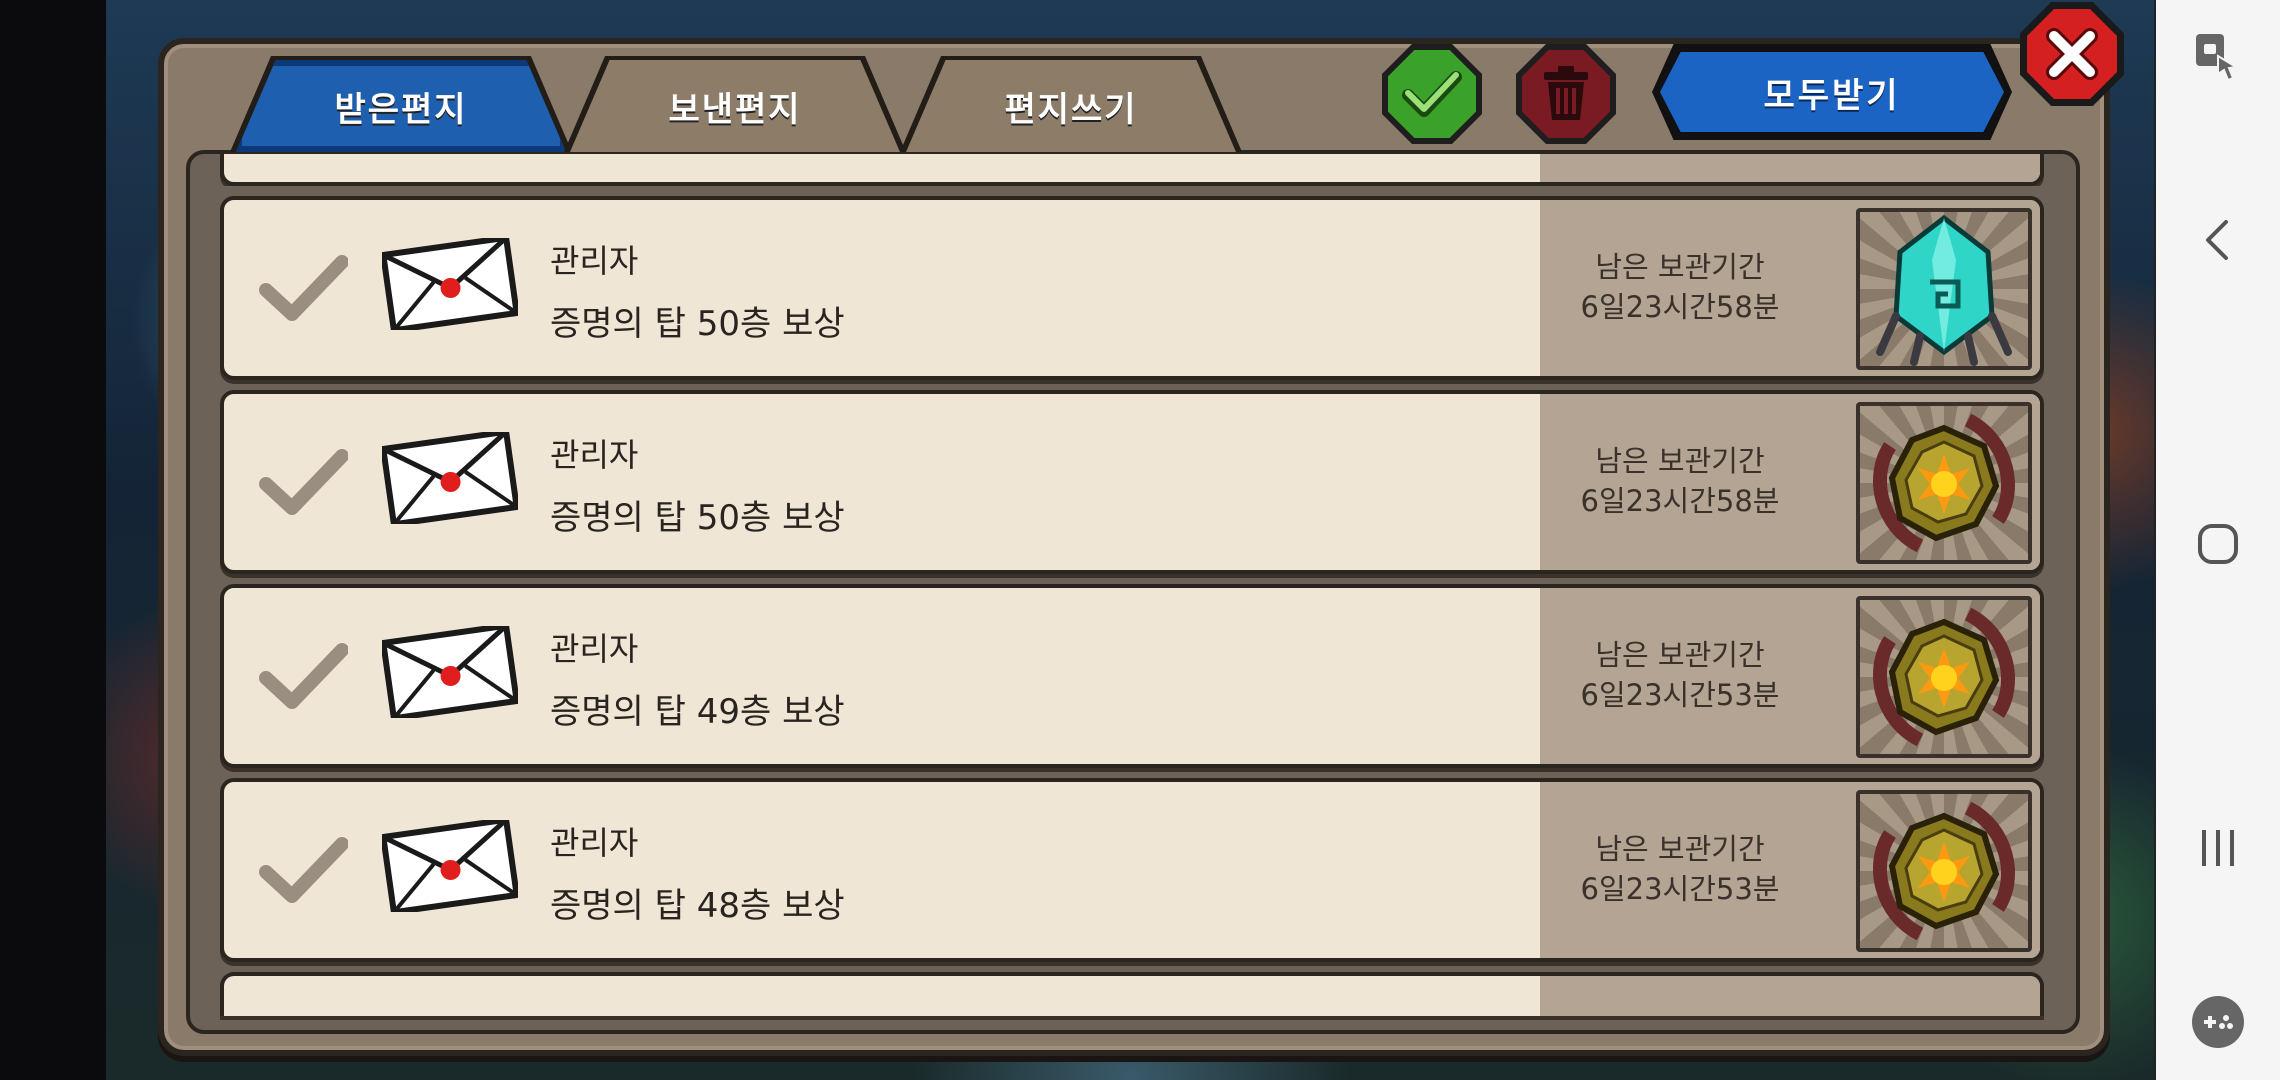  I want to click on game-tools-button, so click(2218, 1022).